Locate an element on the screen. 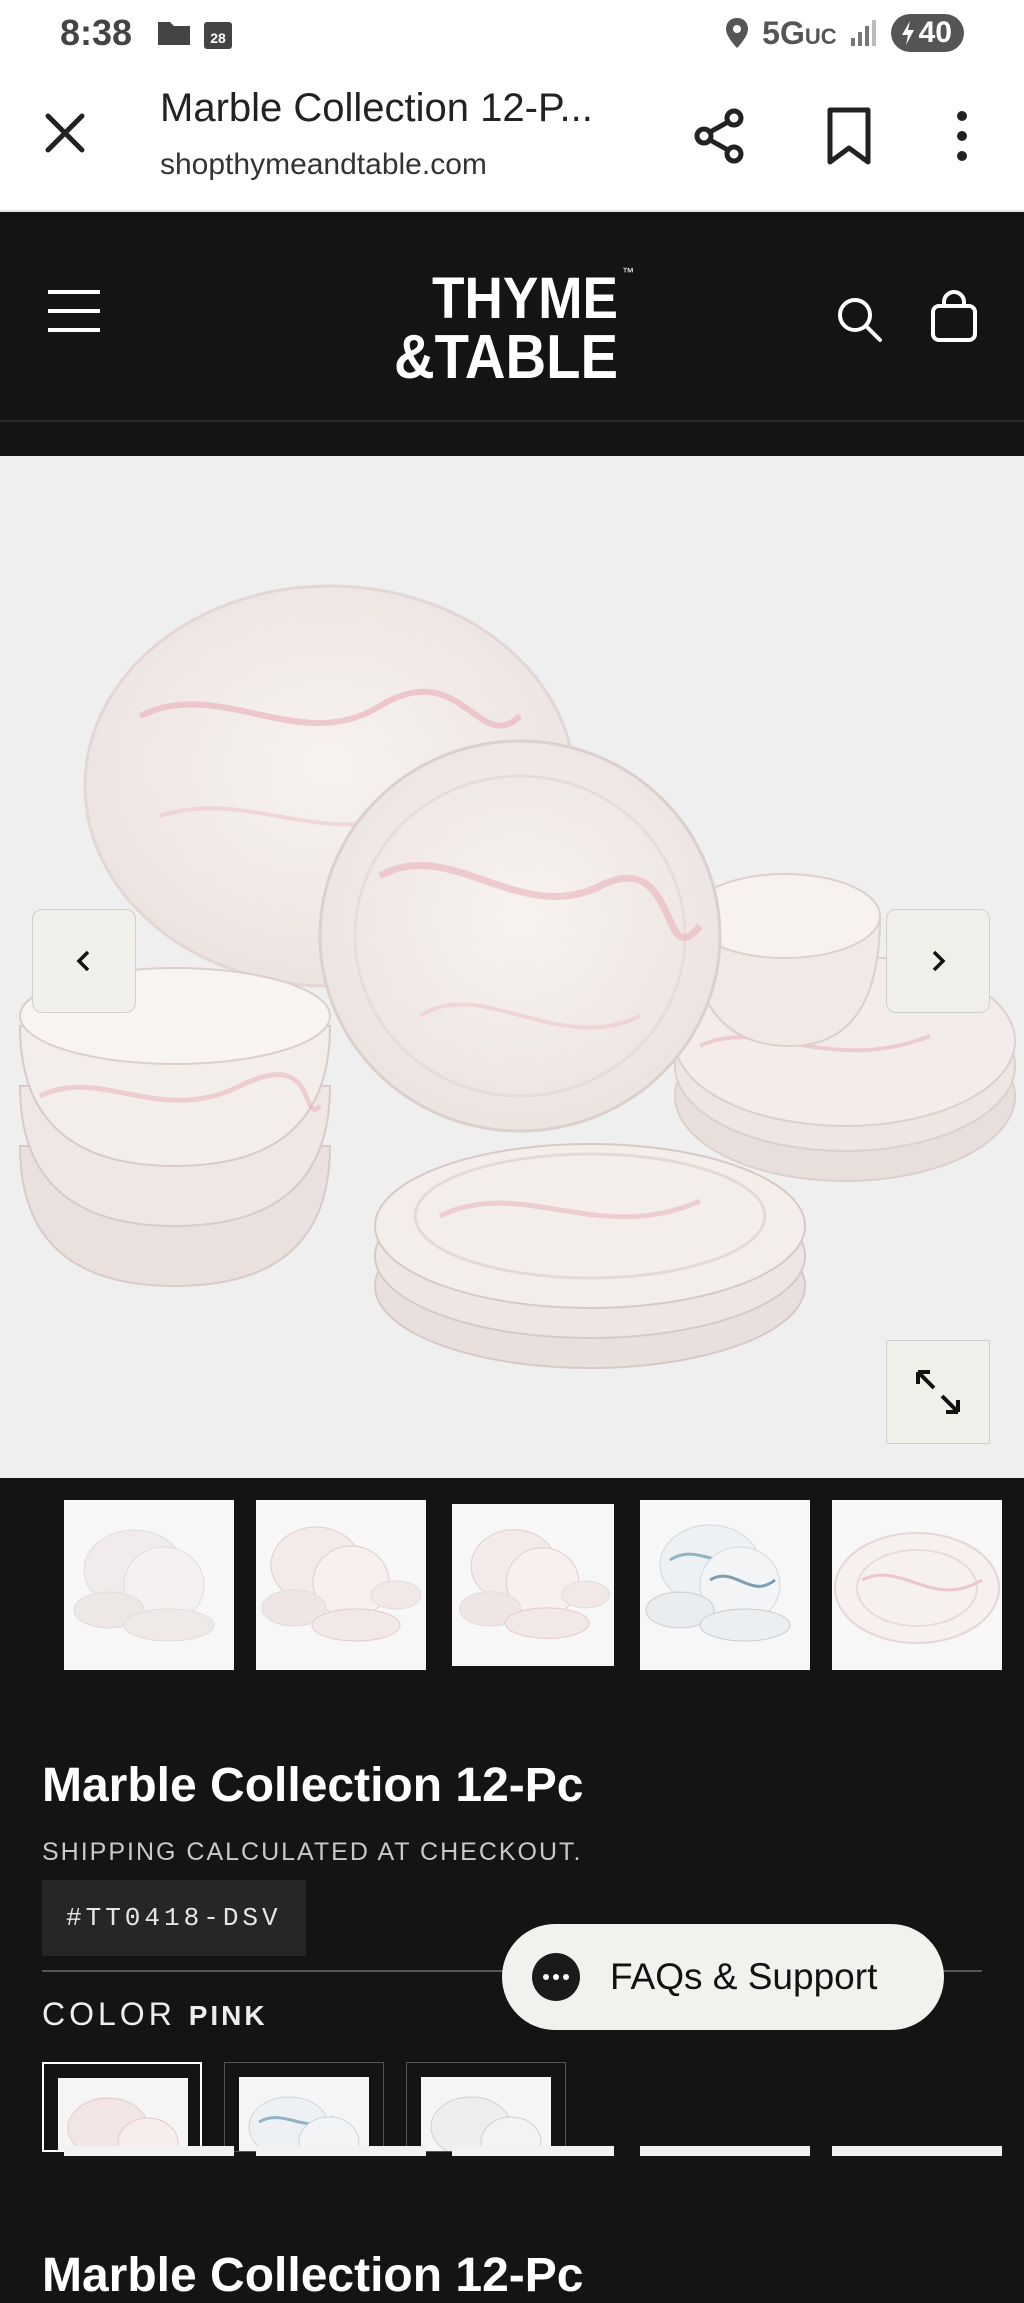 The image size is (1024, 2303). next-image-button is located at coordinates (938, 961).